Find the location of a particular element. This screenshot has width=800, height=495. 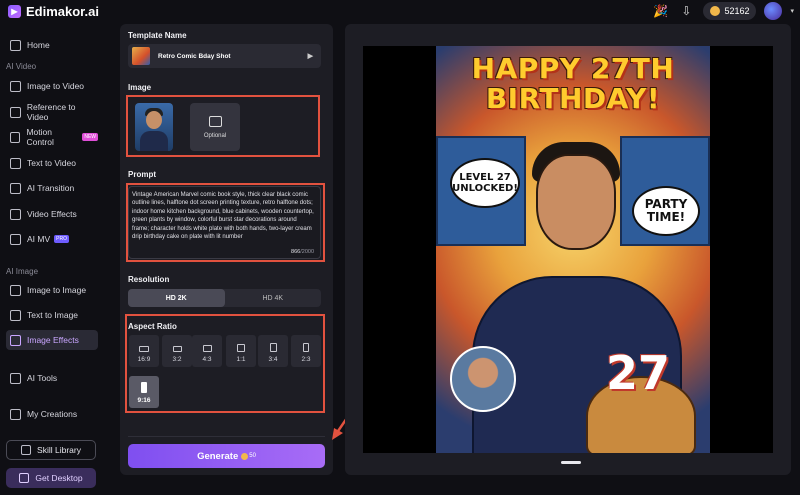

library-icon is located at coordinates (26, 450).